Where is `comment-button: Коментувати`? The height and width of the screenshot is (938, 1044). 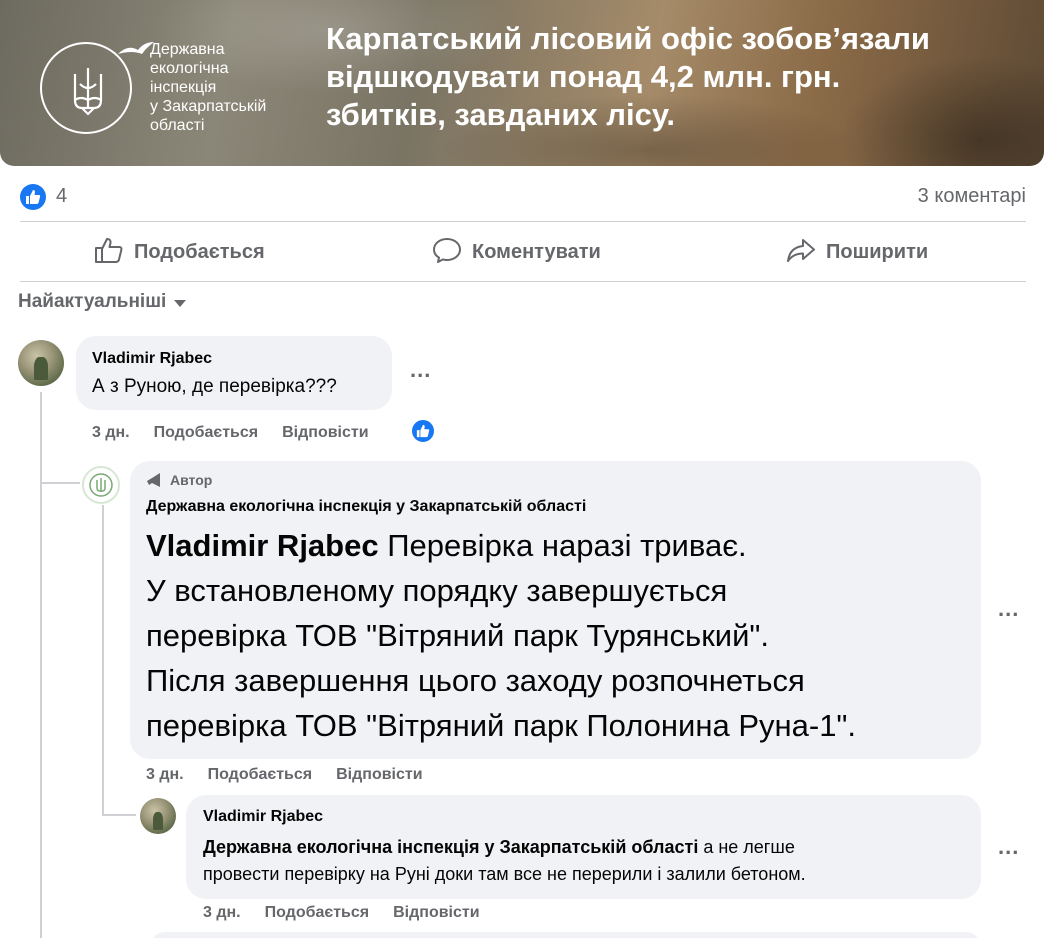
comment-button: Коментувати is located at coordinates (516, 252).